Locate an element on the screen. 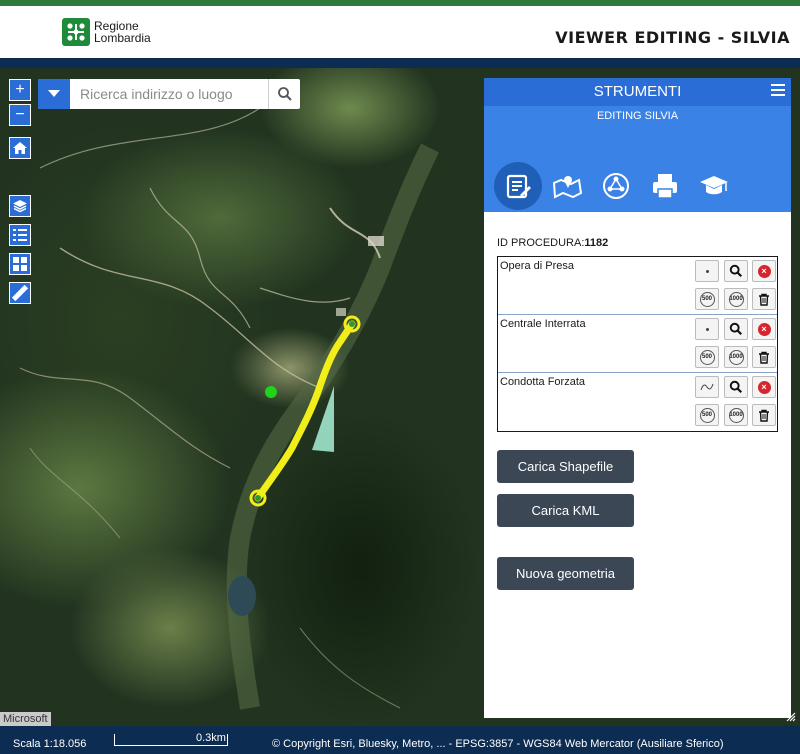 The width and height of the screenshot is (800, 754). tool-map-location is located at coordinates (567, 186).